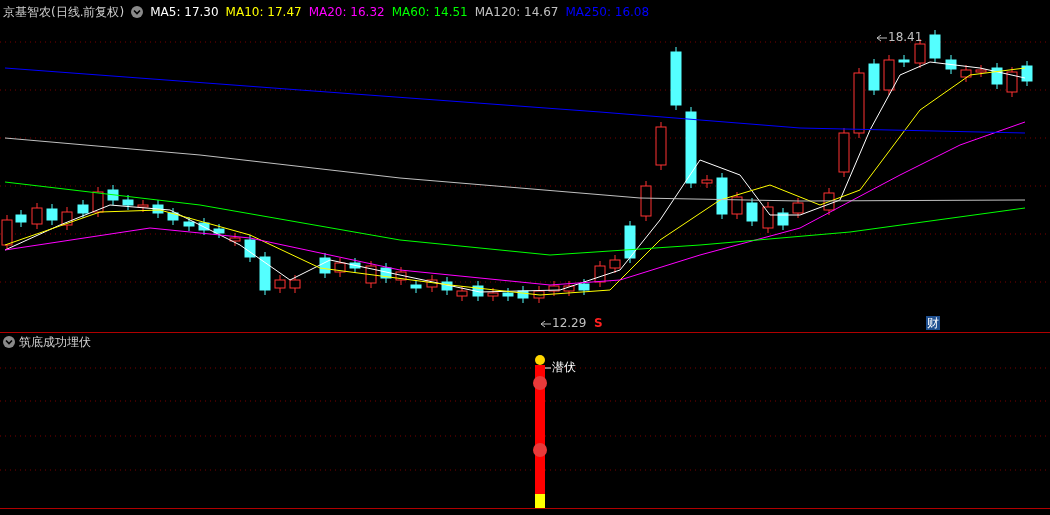  Describe the element at coordinates (933, 323) in the screenshot. I see `finance-badge: 财` at that location.